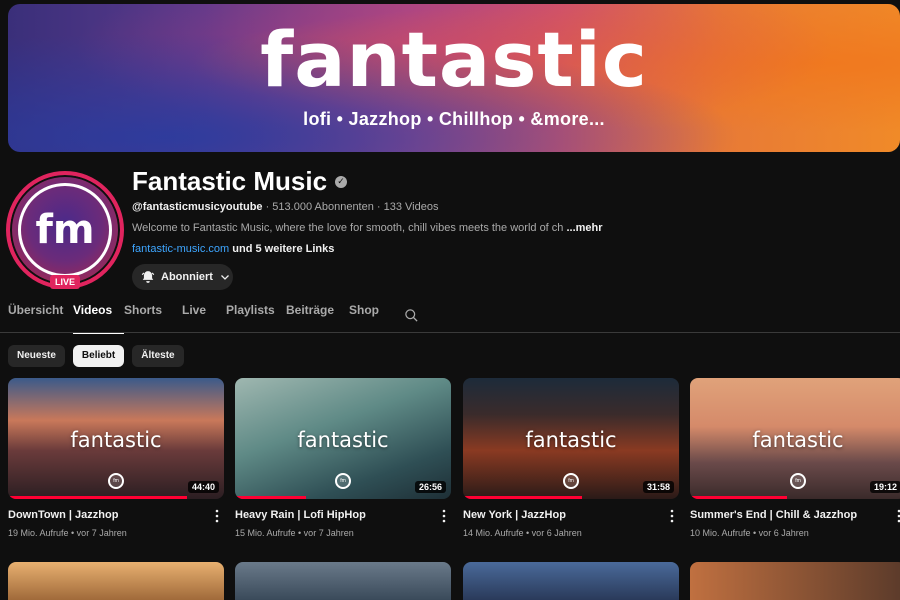  What do you see at coordinates (317, 318) in the screenshot?
I see `tab-beitraege: Beiträge` at bounding box center [317, 318].